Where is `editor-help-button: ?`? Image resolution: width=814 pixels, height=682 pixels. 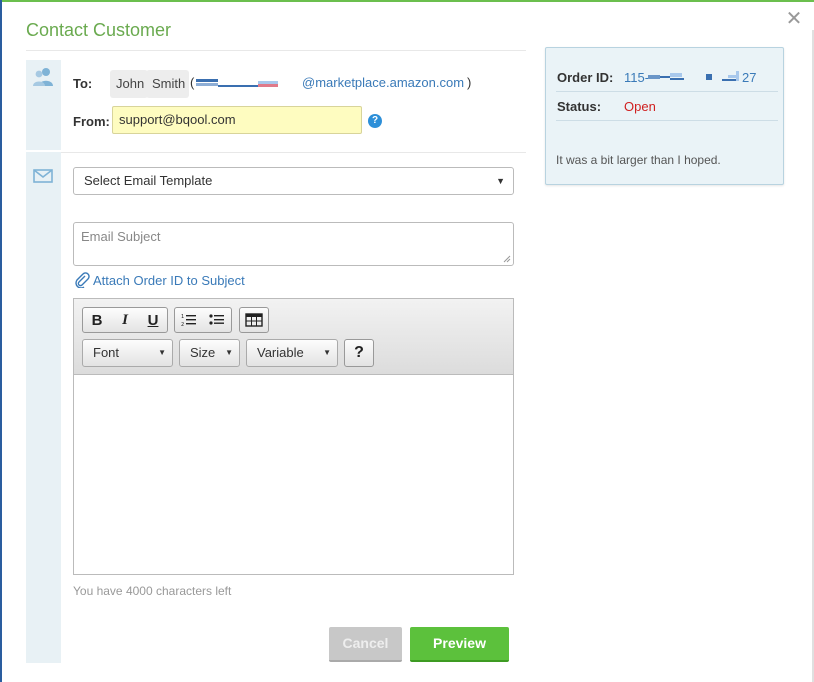
editor-help-button: ? is located at coordinates (359, 353).